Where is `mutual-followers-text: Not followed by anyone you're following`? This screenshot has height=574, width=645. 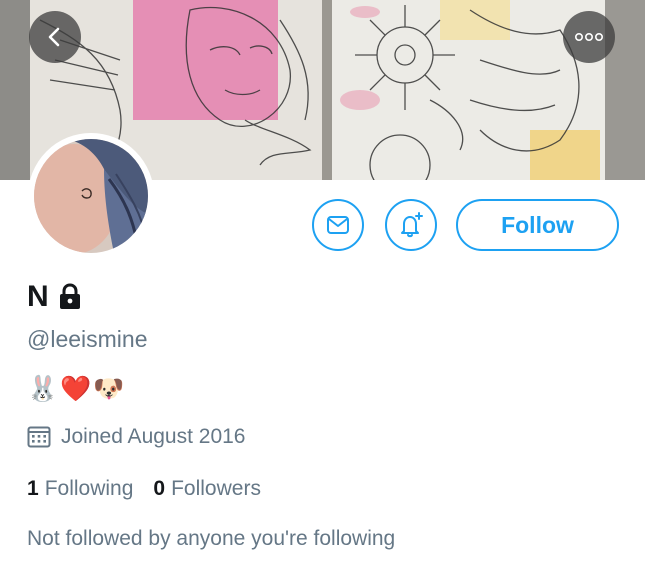 mutual-followers-text: Not followed by anyone you're following is located at coordinates (211, 538).